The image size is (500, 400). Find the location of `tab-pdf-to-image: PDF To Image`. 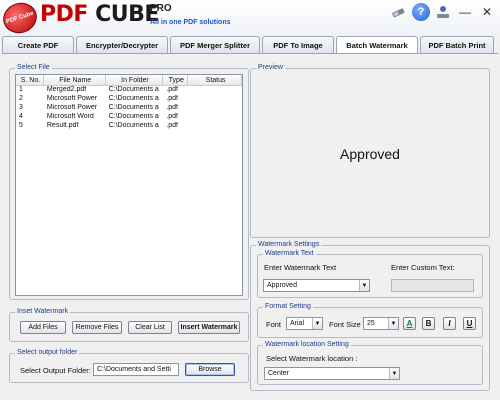

tab-pdf-to-image: PDF To Image is located at coordinates (298, 44).